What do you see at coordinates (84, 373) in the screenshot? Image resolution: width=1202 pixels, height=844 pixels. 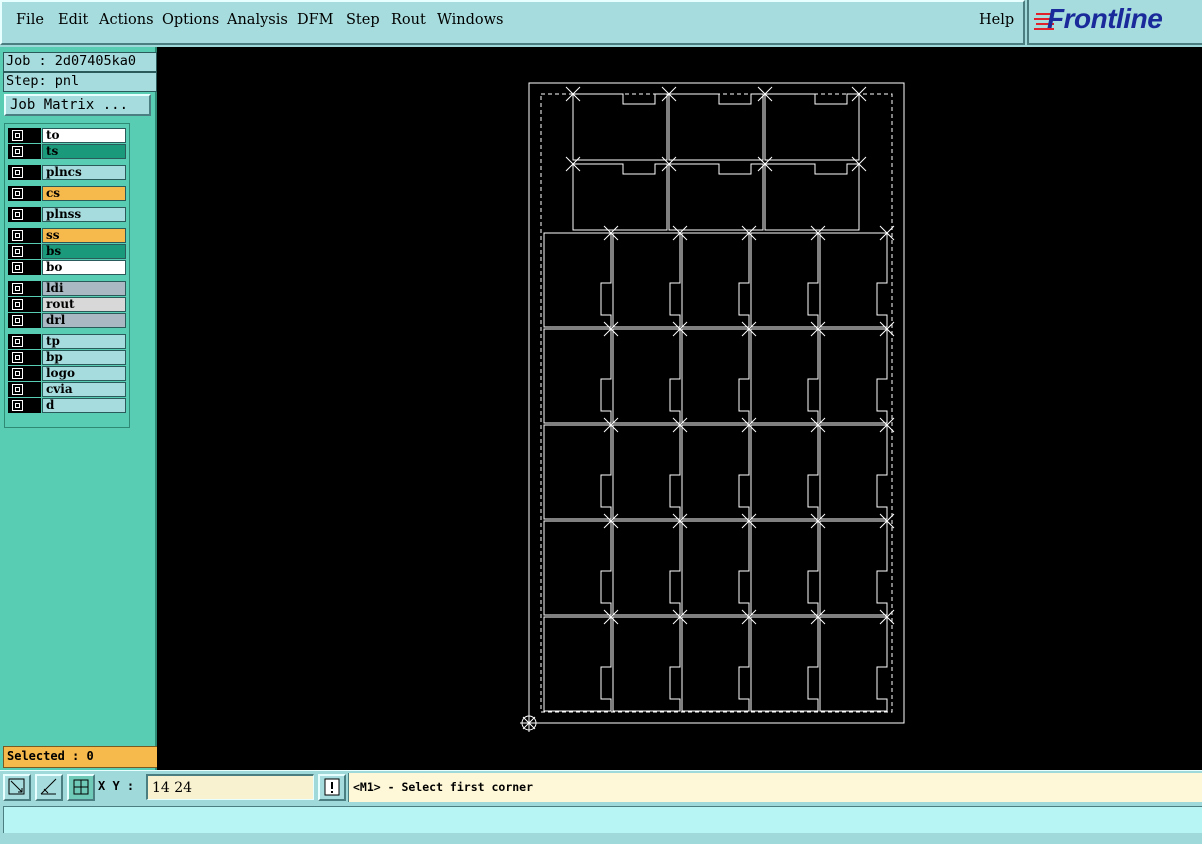 I see `layer-name-logo: logo` at bounding box center [84, 373].